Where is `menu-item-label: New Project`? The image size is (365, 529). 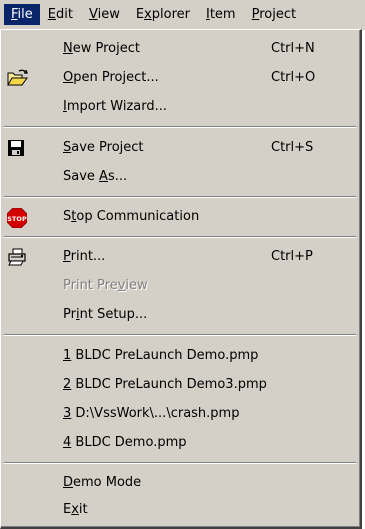 menu-item-label: New Project is located at coordinates (101, 49).